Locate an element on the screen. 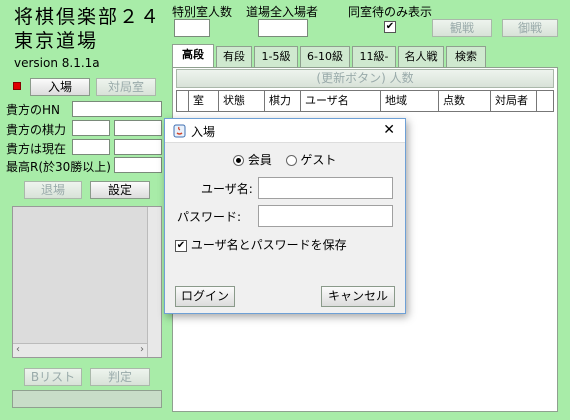 The image size is (570, 420). java-icon is located at coordinates (179, 131).